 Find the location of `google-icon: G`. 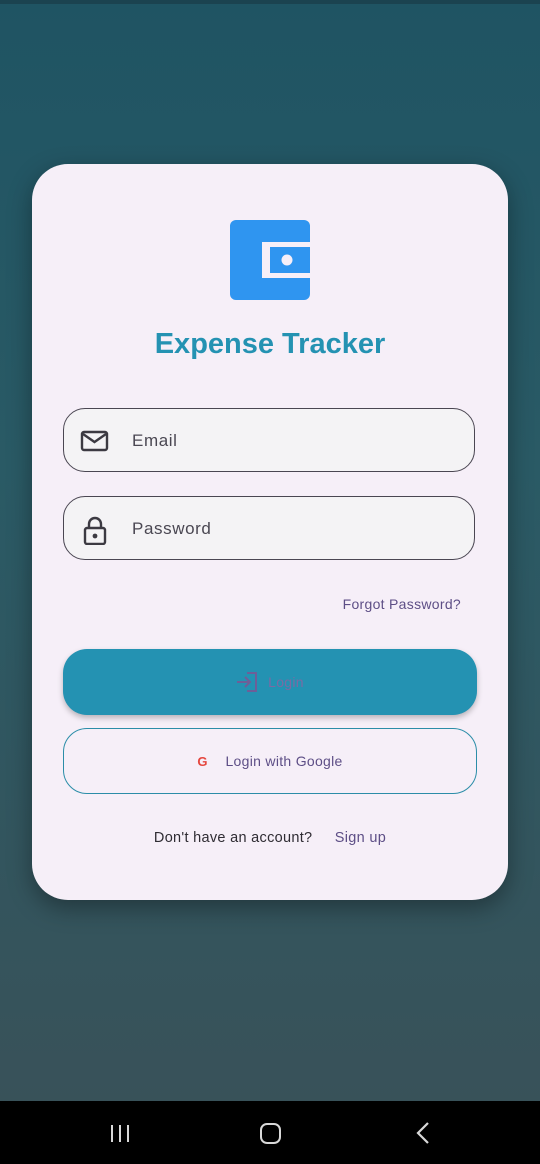

google-icon: G is located at coordinates (202, 761).